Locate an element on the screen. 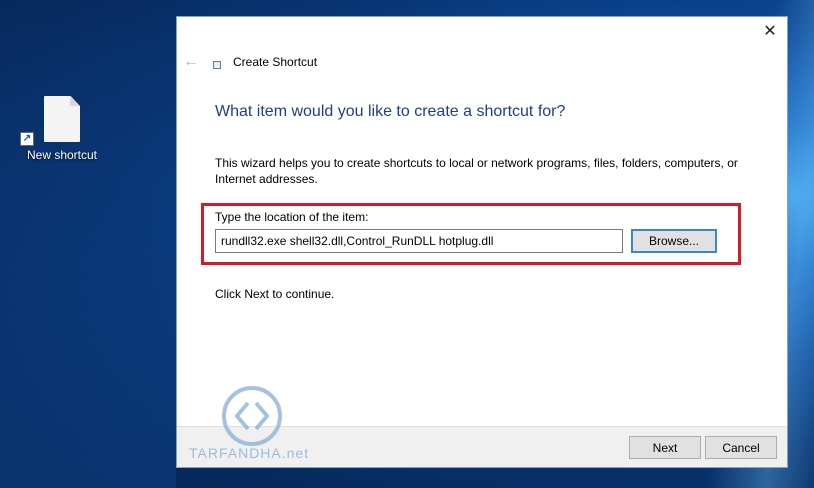  file-icon is located at coordinates (62, 119).